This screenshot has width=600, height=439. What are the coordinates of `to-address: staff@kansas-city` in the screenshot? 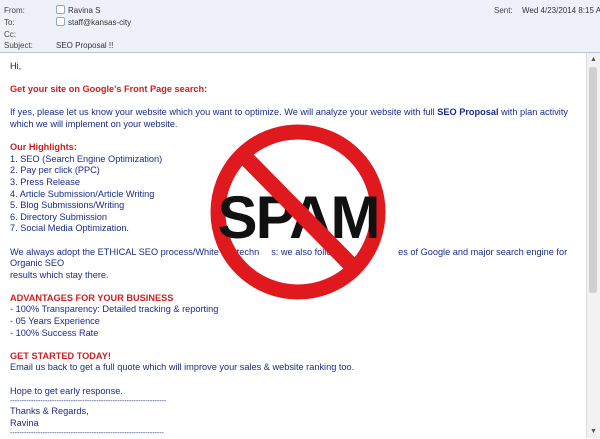 It's located at (100, 22).